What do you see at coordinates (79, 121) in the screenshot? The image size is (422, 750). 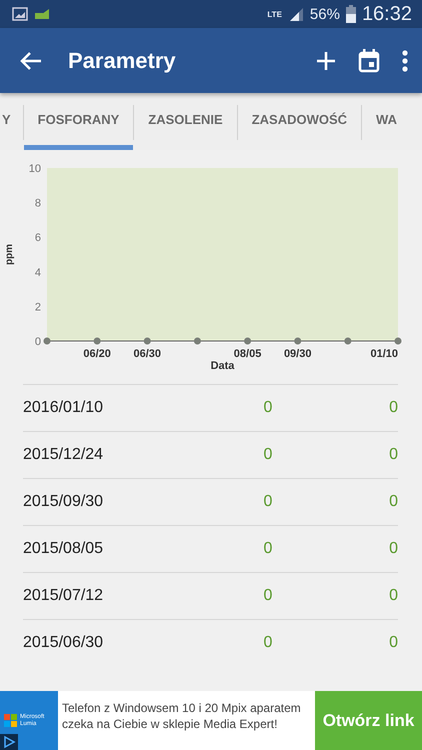 I see `tab: FOSFORANY` at bounding box center [79, 121].